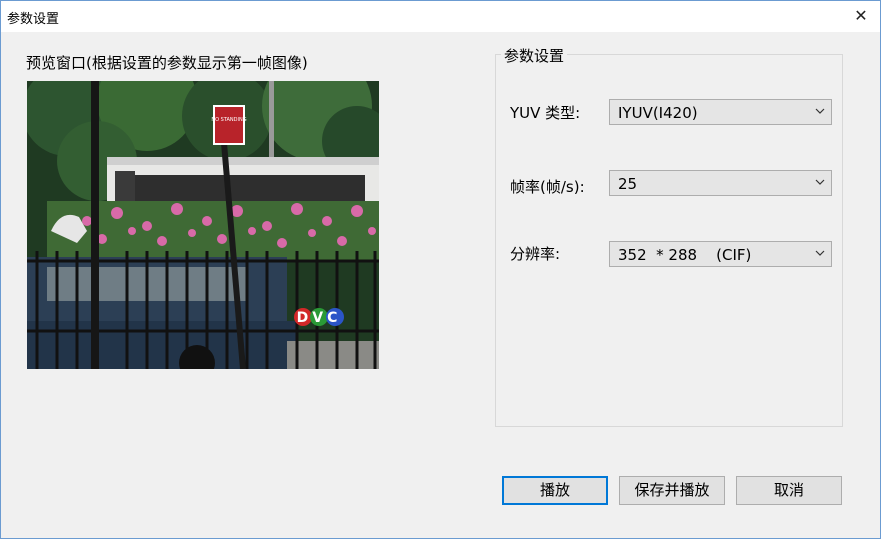 Image resolution: width=881 pixels, height=539 pixels. I want to click on yuv-type-label: YUV 类型:, so click(545, 113).